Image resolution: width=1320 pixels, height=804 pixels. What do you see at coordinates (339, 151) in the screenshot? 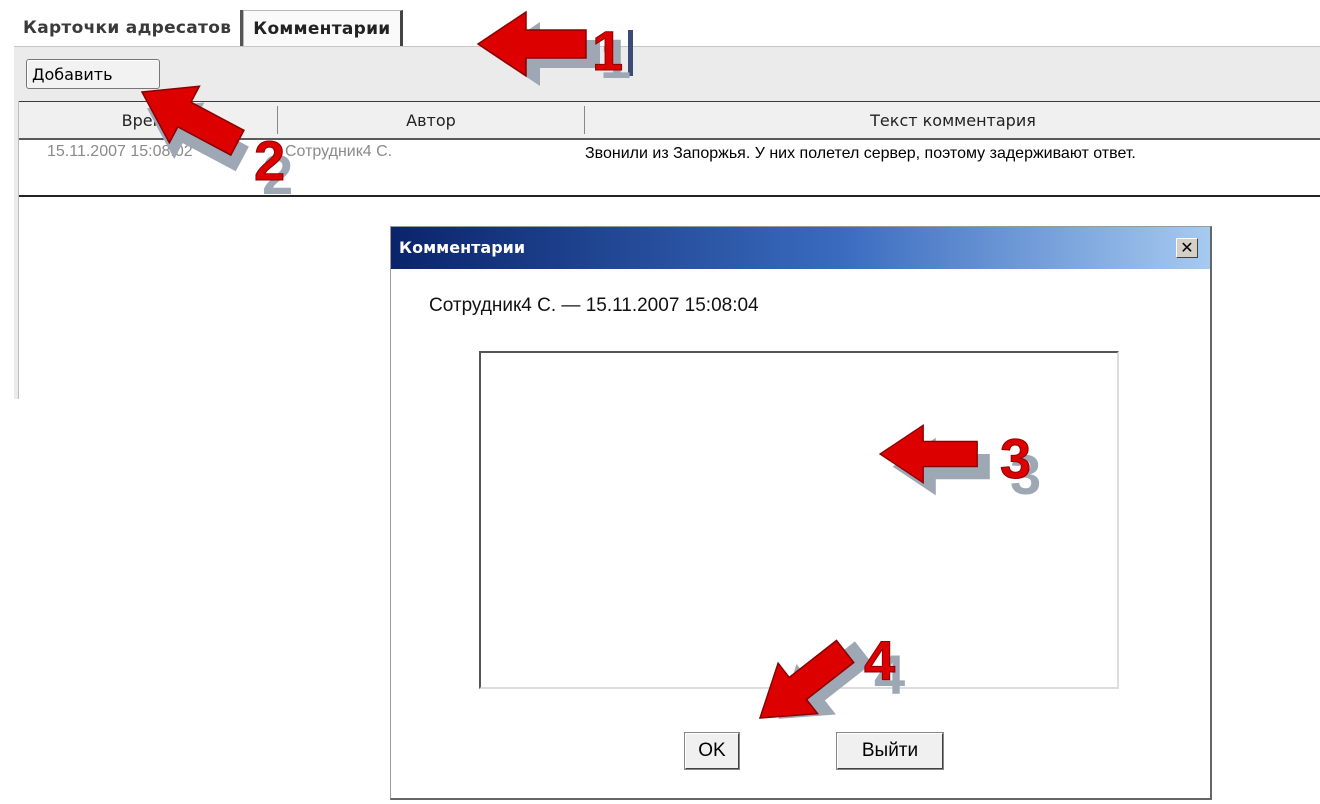
I see `cell-author: Сотрудник4 С.` at bounding box center [339, 151].